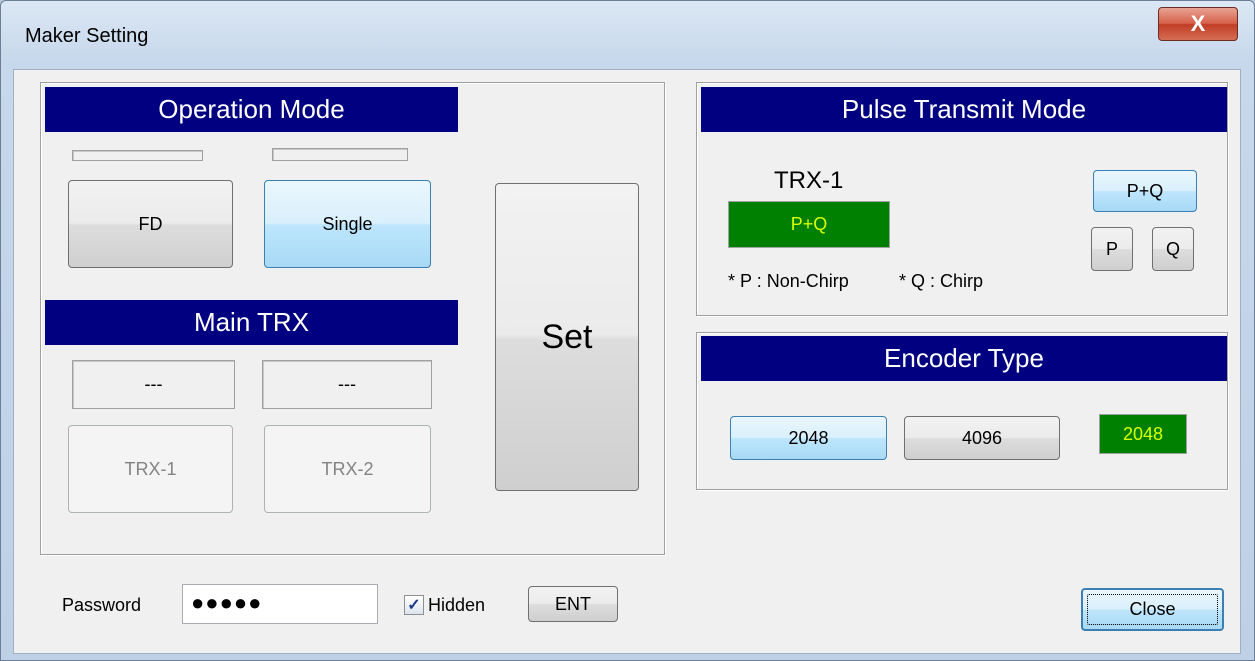  What do you see at coordinates (347, 384) in the screenshot?
I see `trx2-status: ---` at bounding box center [347, 384].